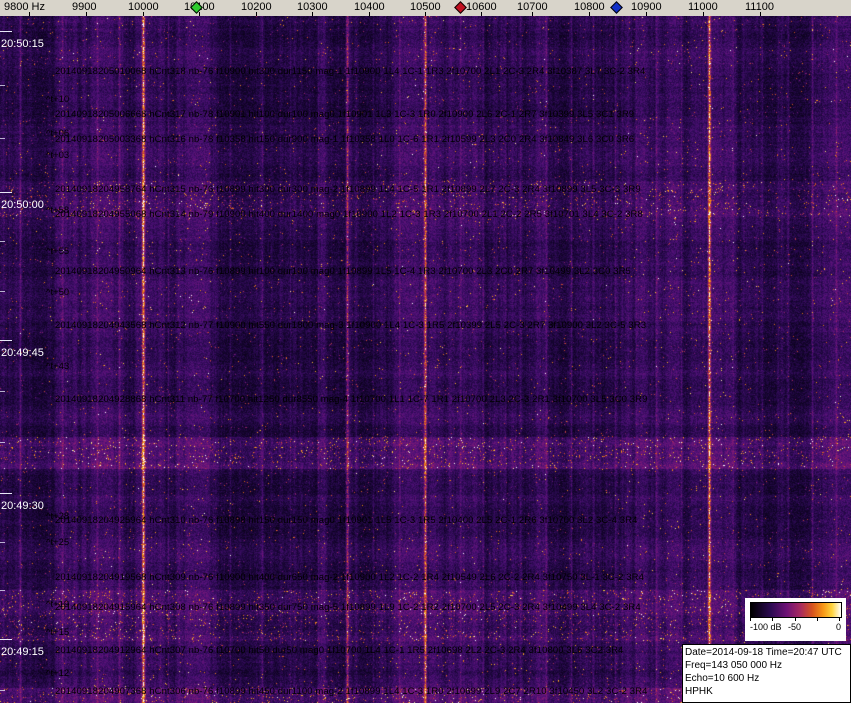 Image resolution: width=851 pixels, height=703 pixels. What do you see at coordinates (763, 652) in the screenshot?
I see `info-date-time: Date=2014-09-18 Time=20:47 UTC` at bounding box center [763, 652].